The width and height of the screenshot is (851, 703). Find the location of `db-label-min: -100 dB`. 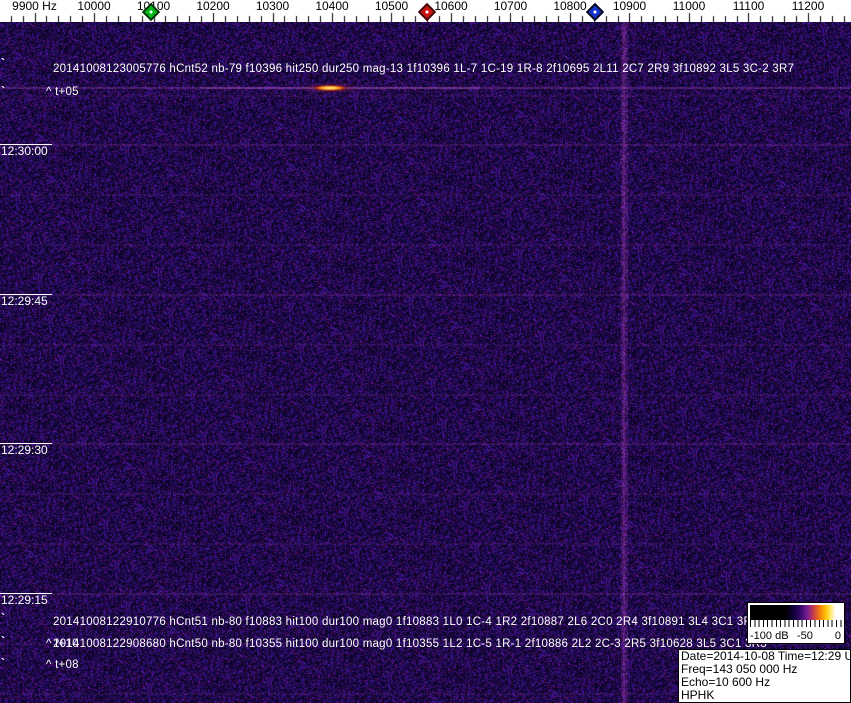

db-label-min: -100 dB is located at coordinates (769, 636).